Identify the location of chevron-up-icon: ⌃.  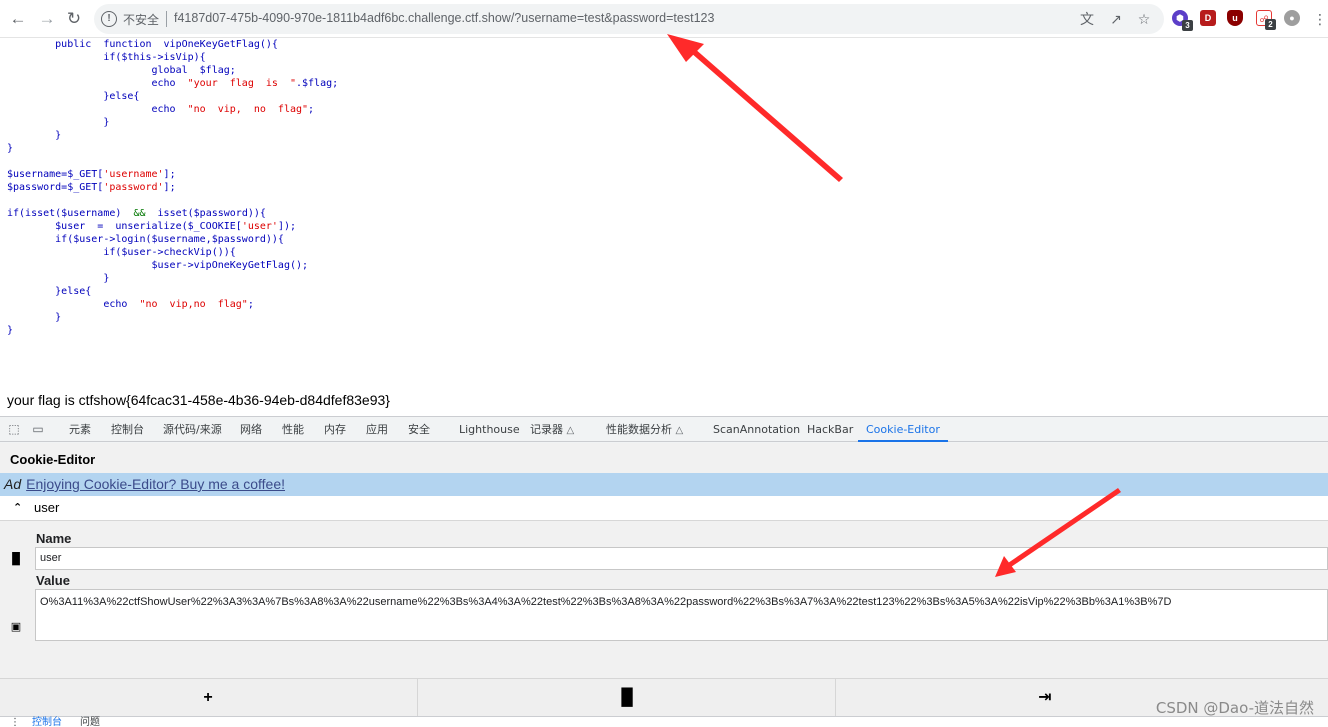
(17, 507).